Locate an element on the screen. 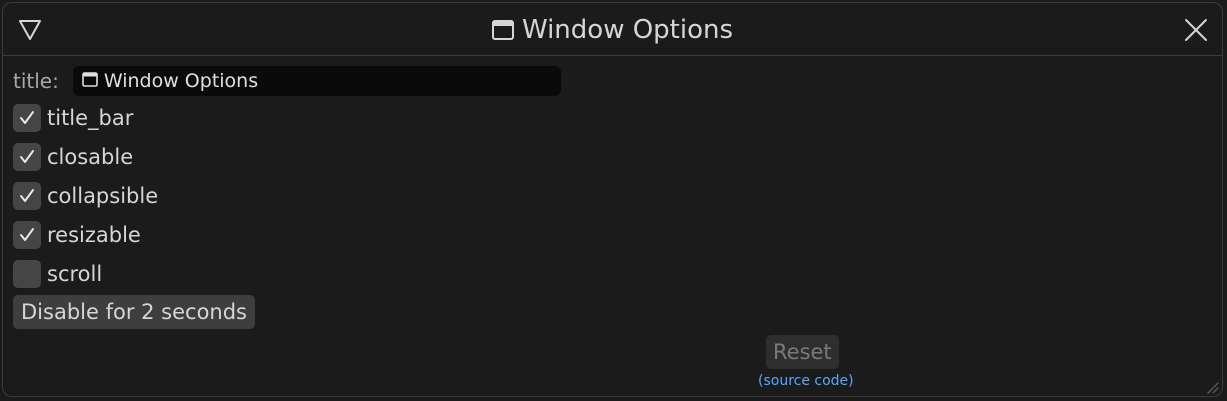  checkbox-label: scroll is located at coordinates (75, 274).